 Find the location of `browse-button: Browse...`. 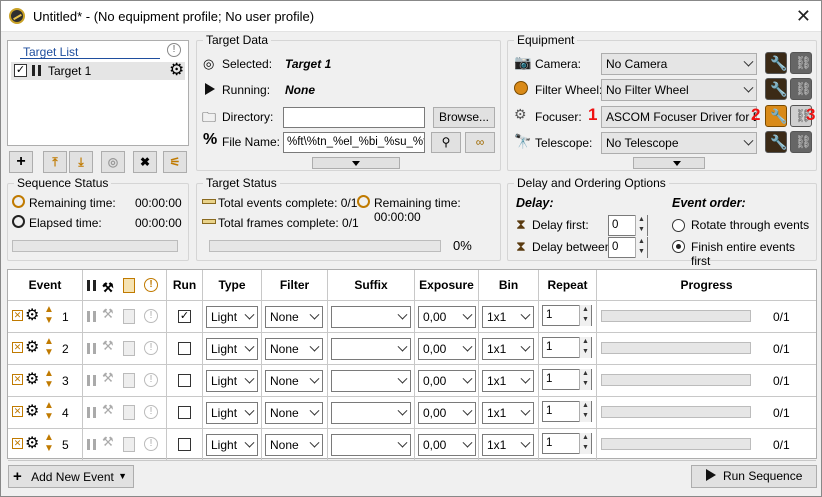

browse-button: Browse... is located at coordinates (464, 117).